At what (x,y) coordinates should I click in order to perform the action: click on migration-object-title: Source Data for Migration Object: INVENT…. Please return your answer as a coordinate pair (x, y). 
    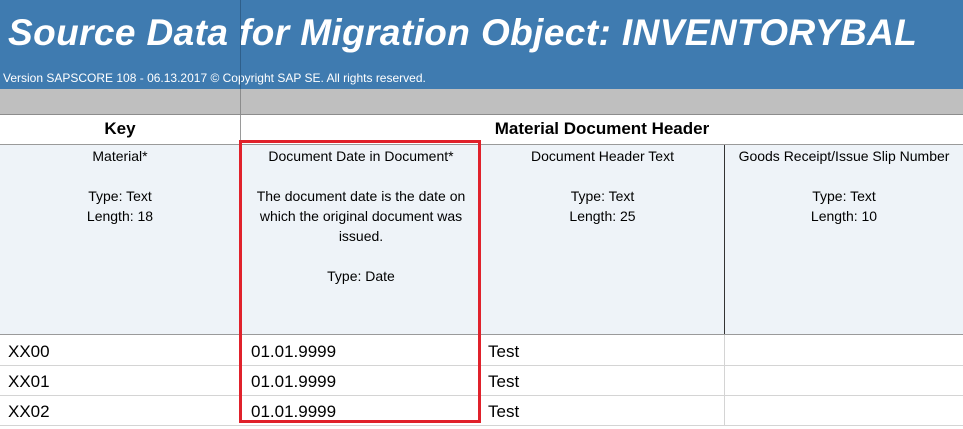
    Looking at the image, I should click on (463, 32).